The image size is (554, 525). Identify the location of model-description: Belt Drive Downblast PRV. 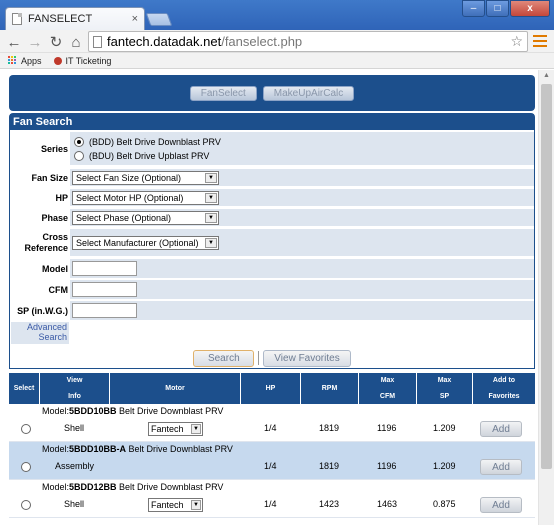
(180, 449).